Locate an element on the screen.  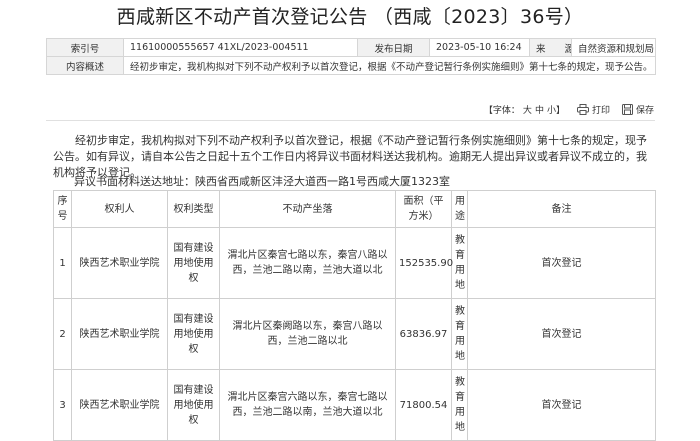
font-medium-button: 中 is located at coordinates (539, 109).